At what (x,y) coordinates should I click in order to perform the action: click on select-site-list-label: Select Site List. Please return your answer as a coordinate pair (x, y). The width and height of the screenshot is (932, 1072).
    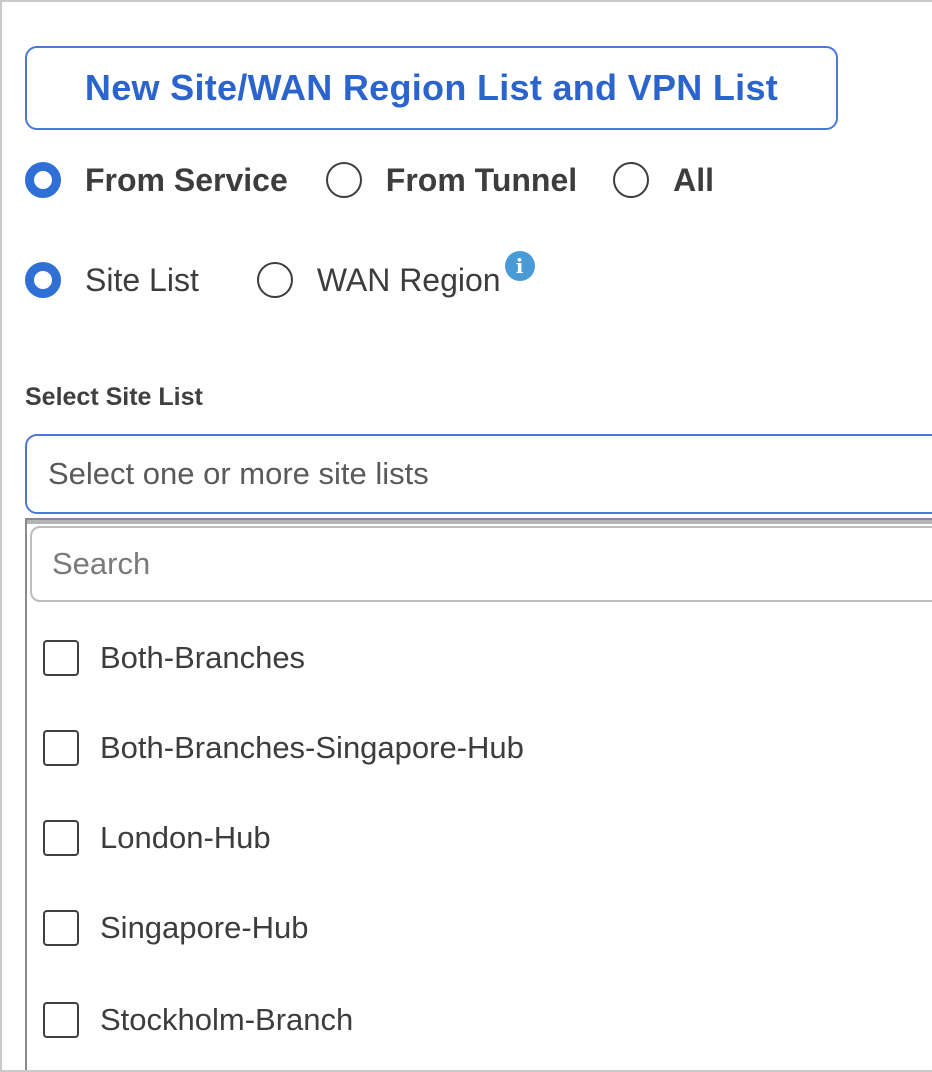
    Looking at the image, I should click on (114, 397).